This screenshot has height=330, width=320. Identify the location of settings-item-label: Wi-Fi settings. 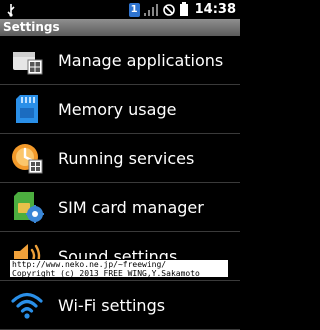
(112, 305).